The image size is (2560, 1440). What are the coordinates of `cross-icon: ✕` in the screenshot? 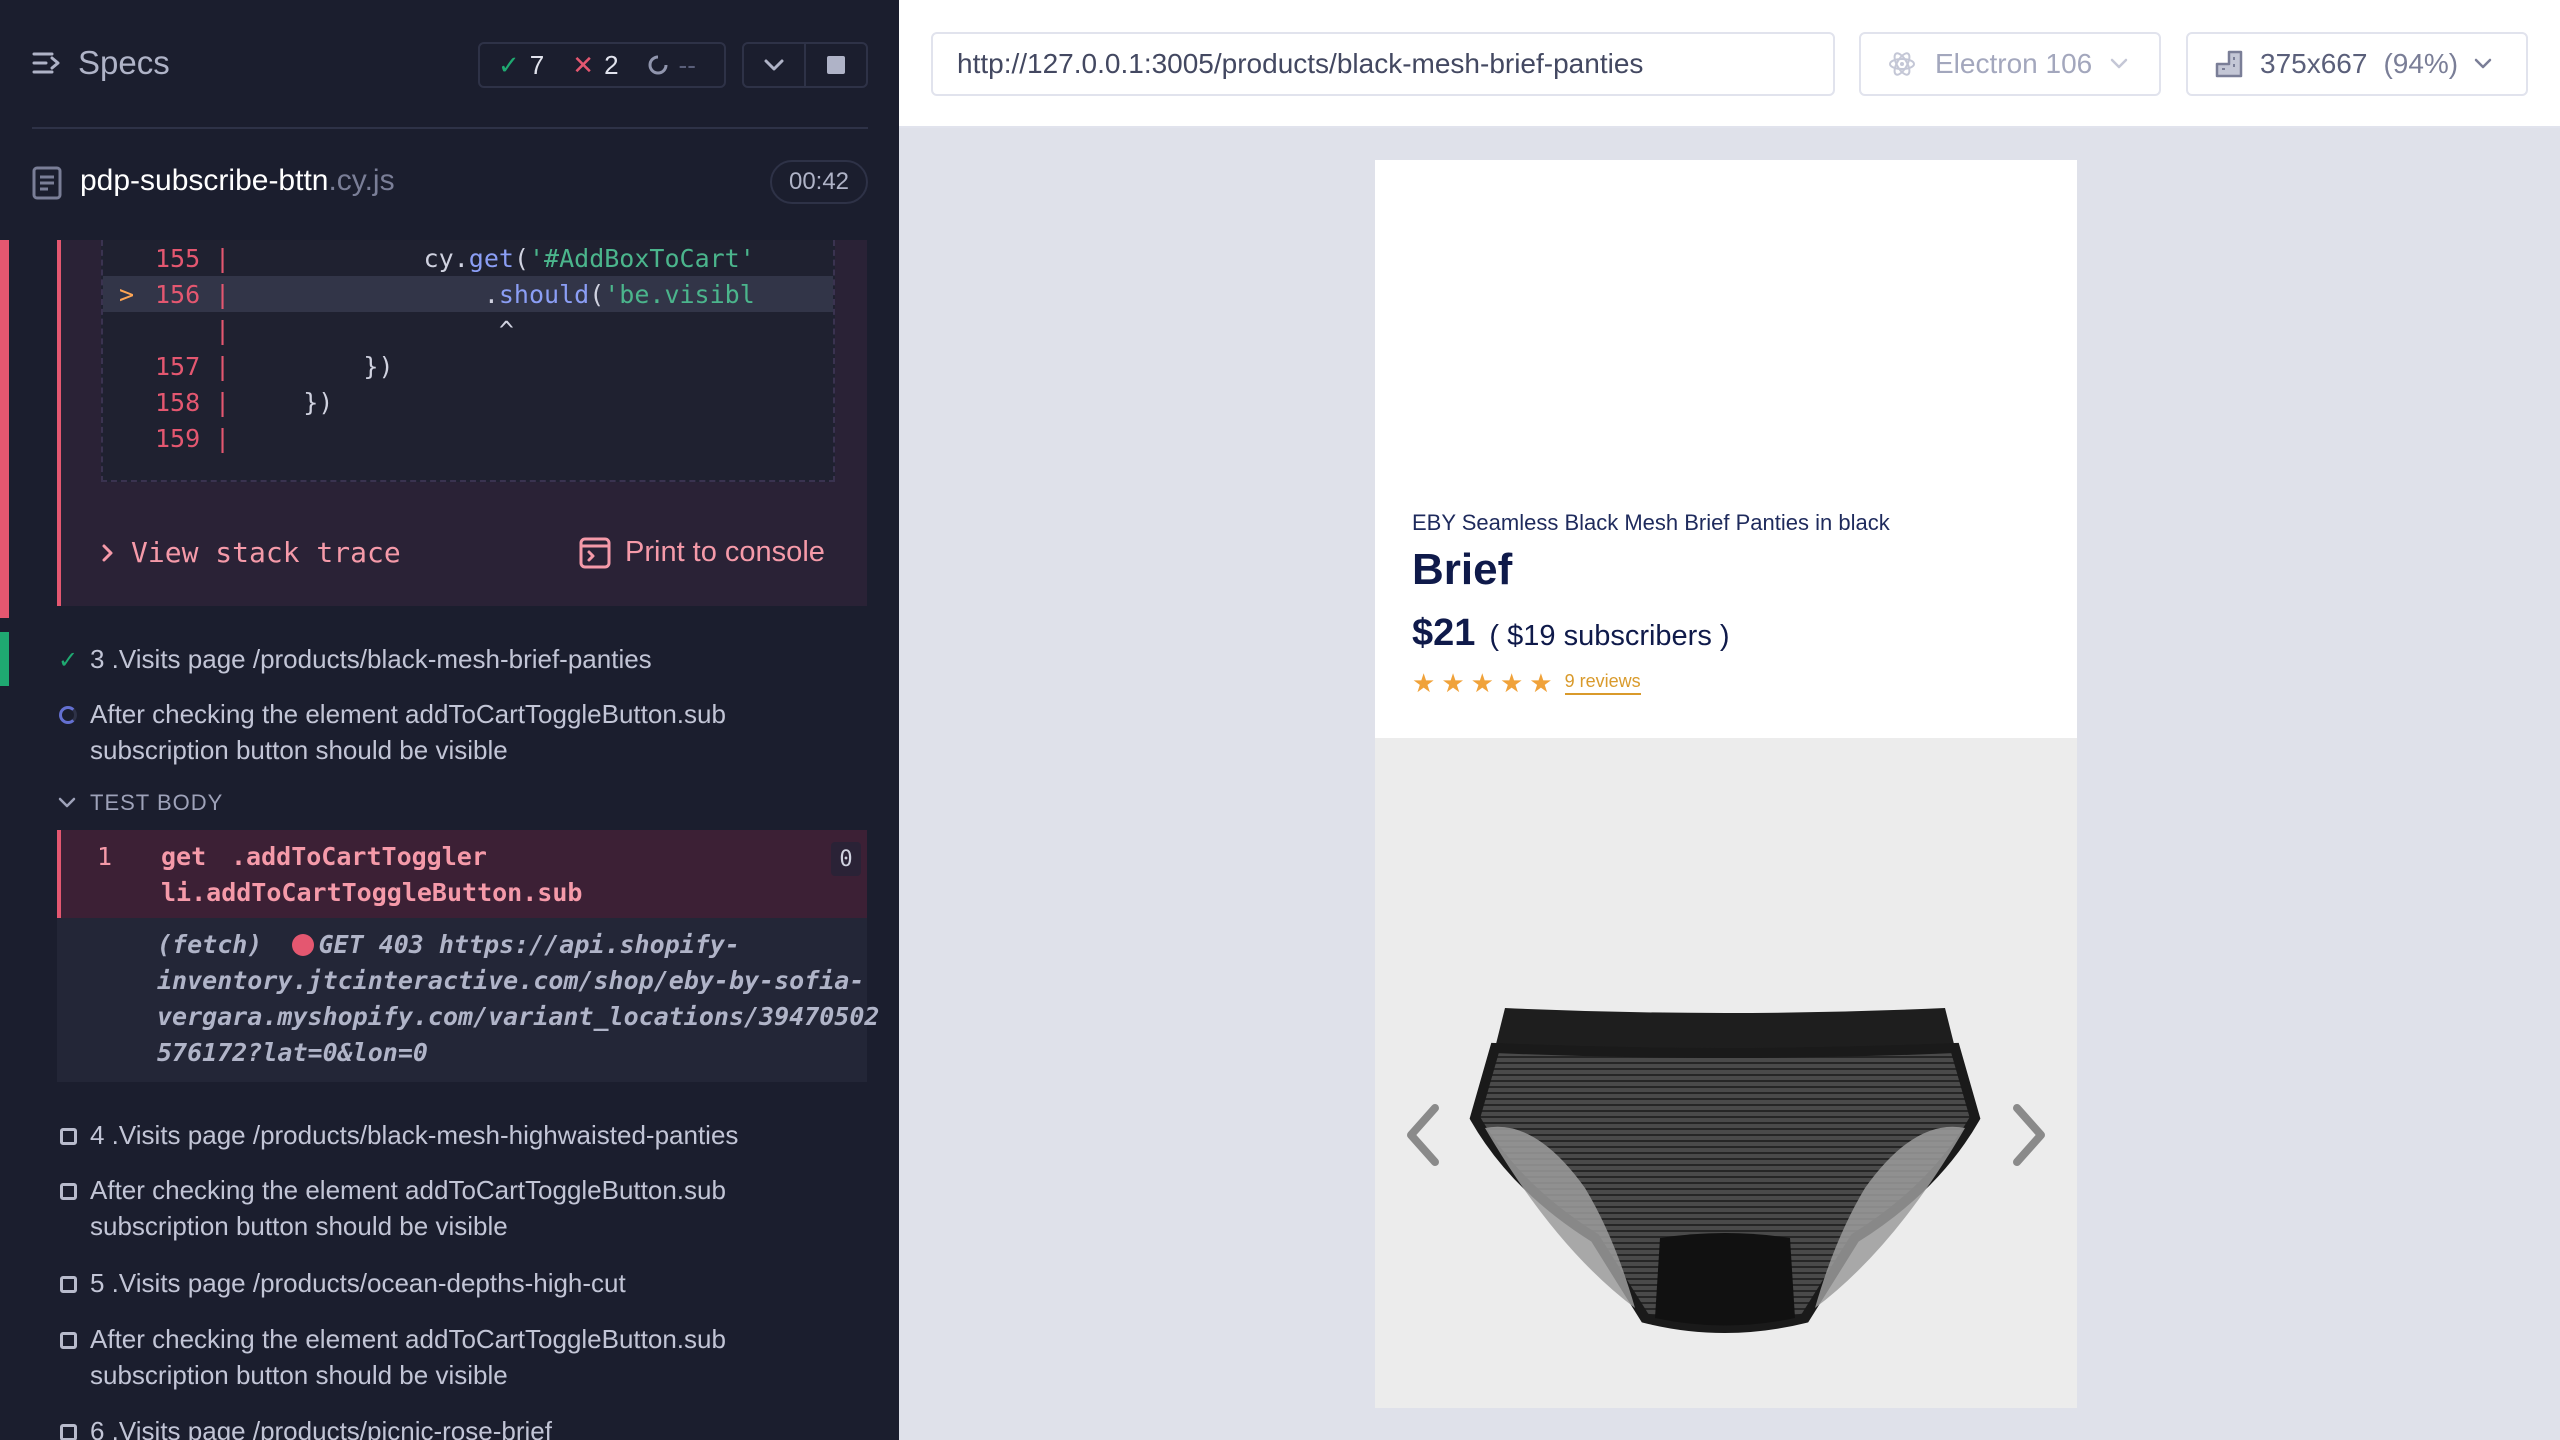 It's located at (583, 64).